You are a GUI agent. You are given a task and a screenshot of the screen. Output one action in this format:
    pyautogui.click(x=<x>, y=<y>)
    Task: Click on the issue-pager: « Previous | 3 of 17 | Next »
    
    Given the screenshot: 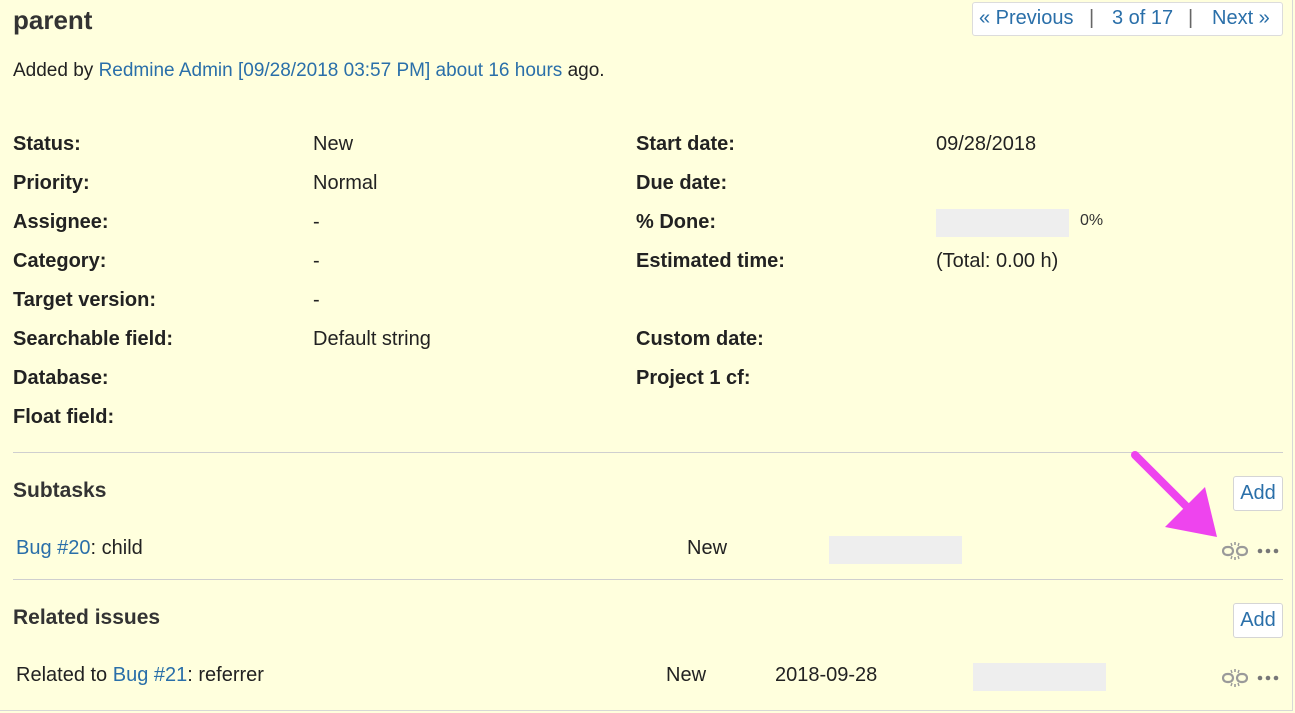 What is the action you would take?
    pyautogui.click(x=1127, y=19)
    